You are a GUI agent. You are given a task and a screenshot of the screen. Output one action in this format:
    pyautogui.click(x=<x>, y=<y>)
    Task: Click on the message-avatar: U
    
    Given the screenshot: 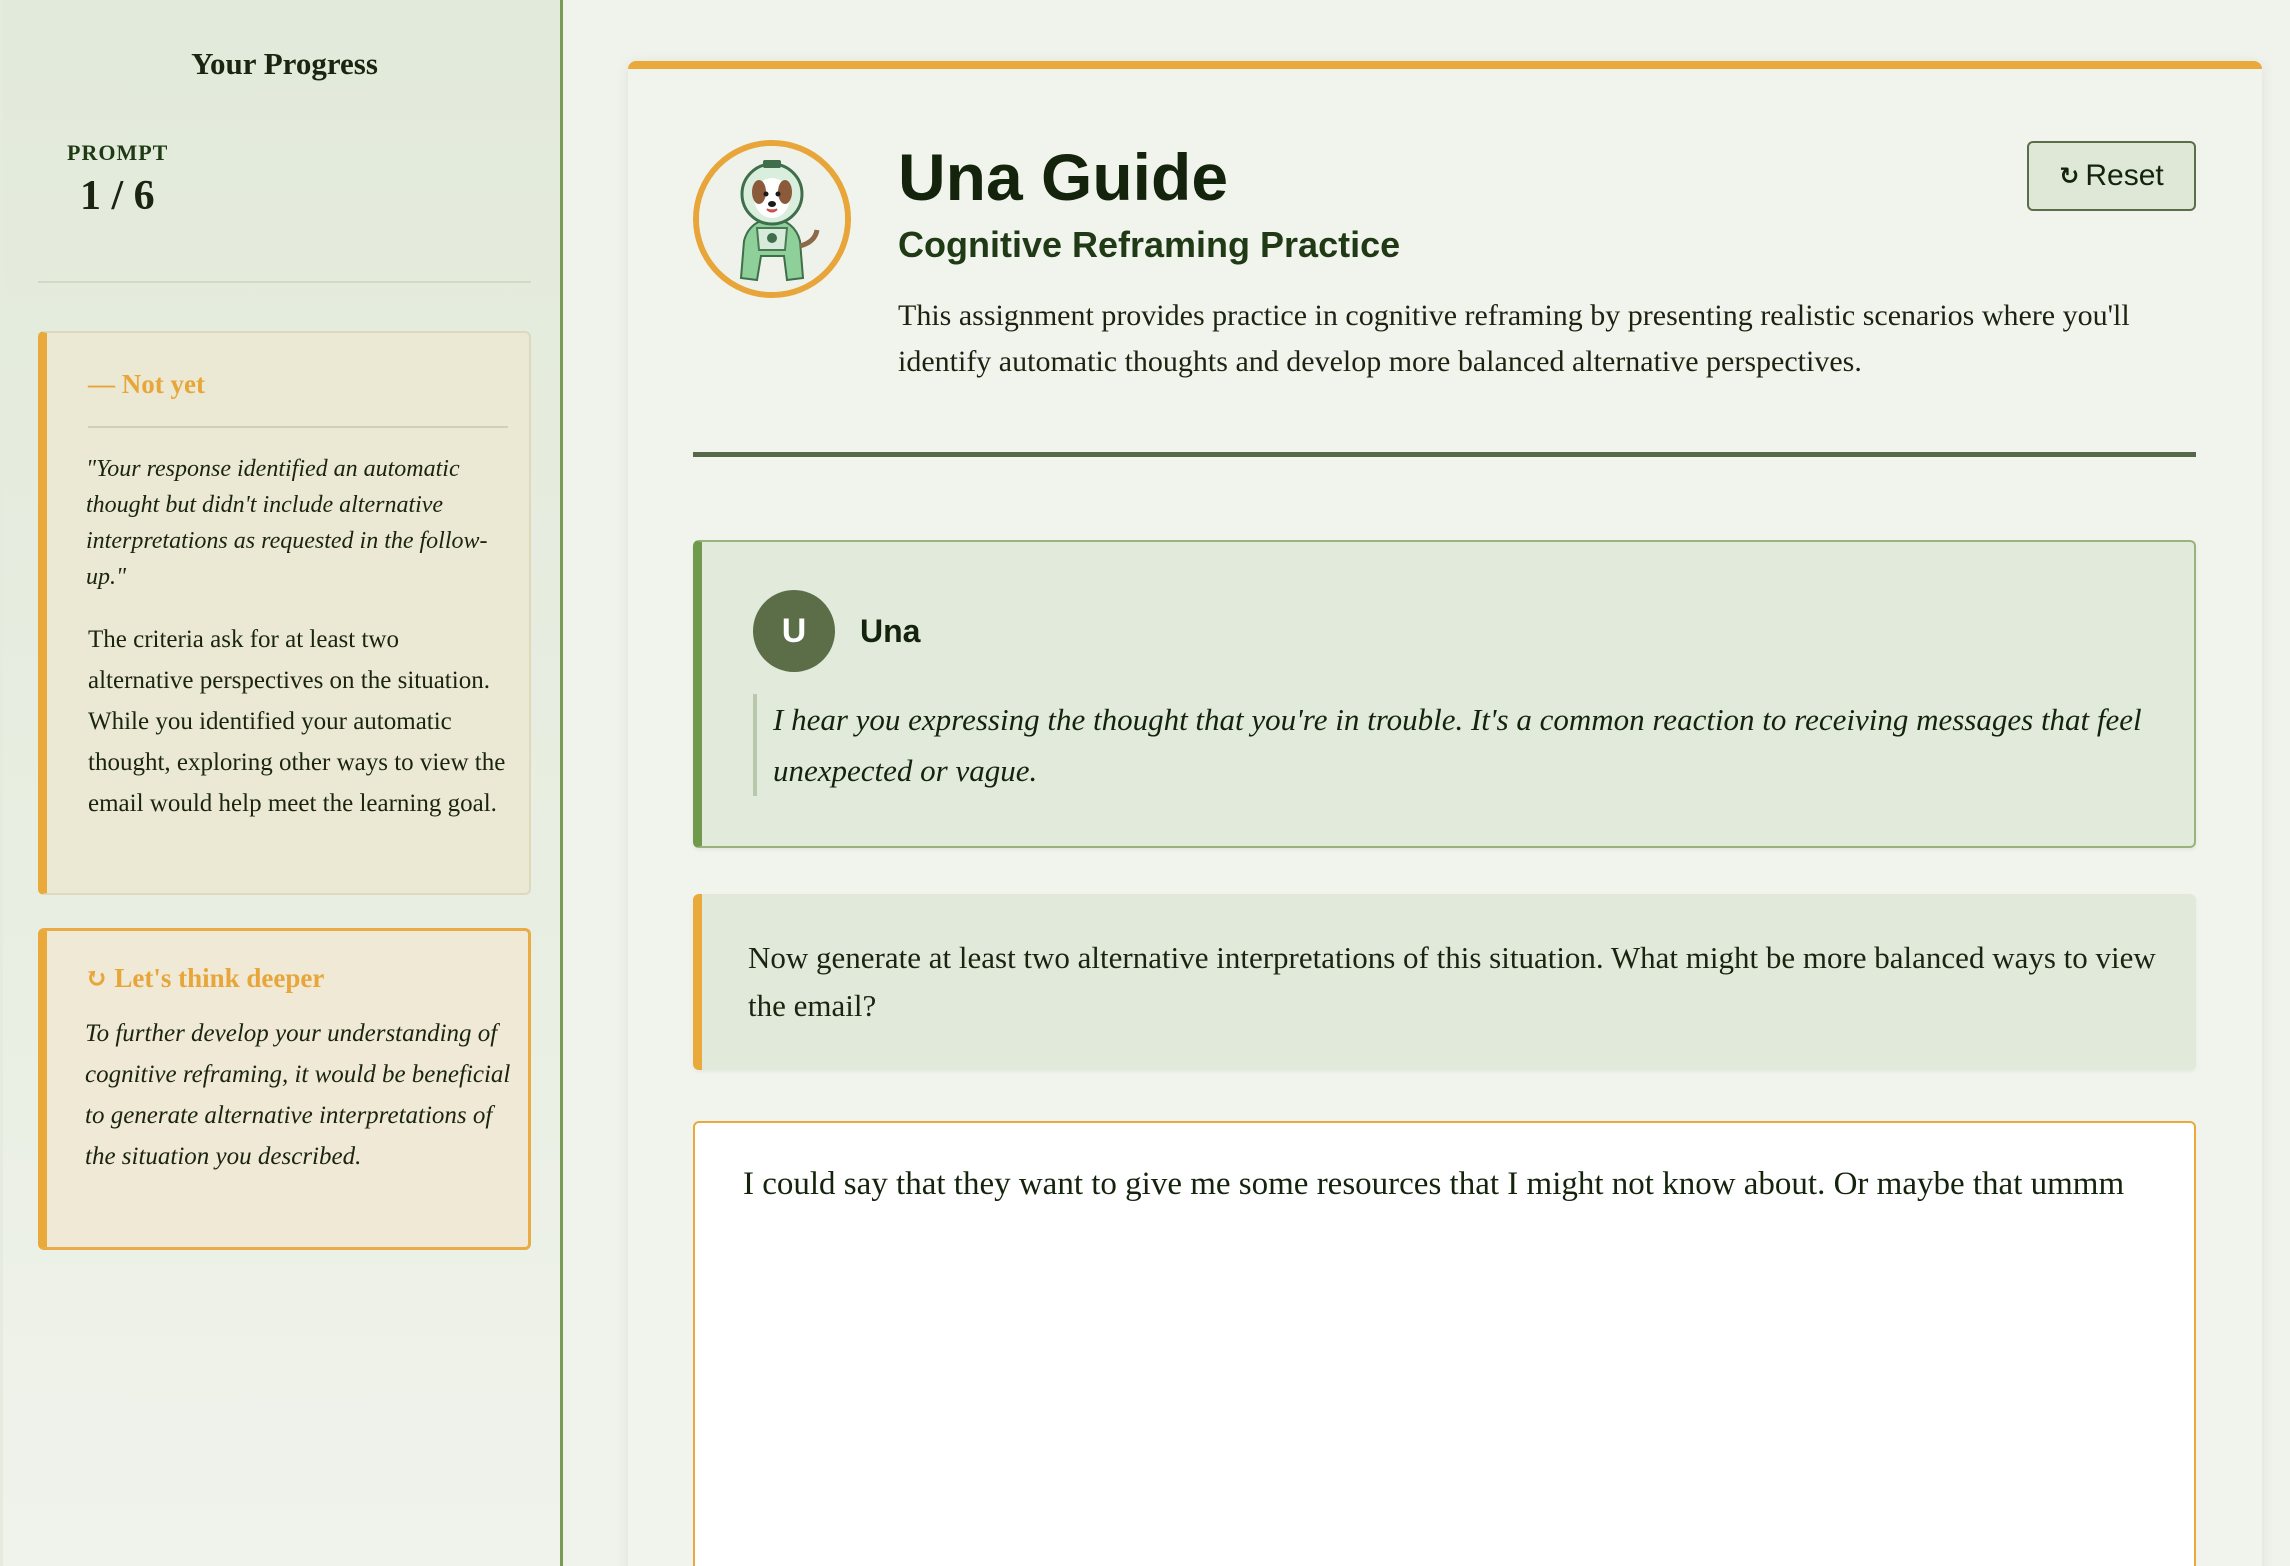 What is the action you would take?
    pyautogui.click(x=794, y=631)
    